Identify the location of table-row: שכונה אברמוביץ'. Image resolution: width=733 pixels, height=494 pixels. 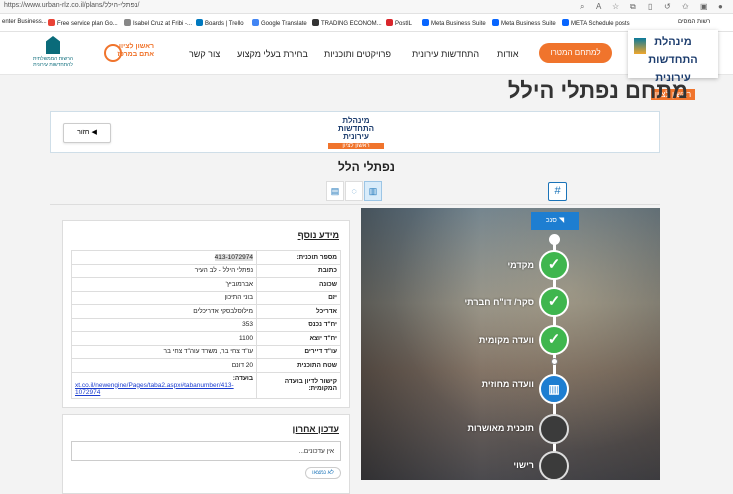
(206, 284).